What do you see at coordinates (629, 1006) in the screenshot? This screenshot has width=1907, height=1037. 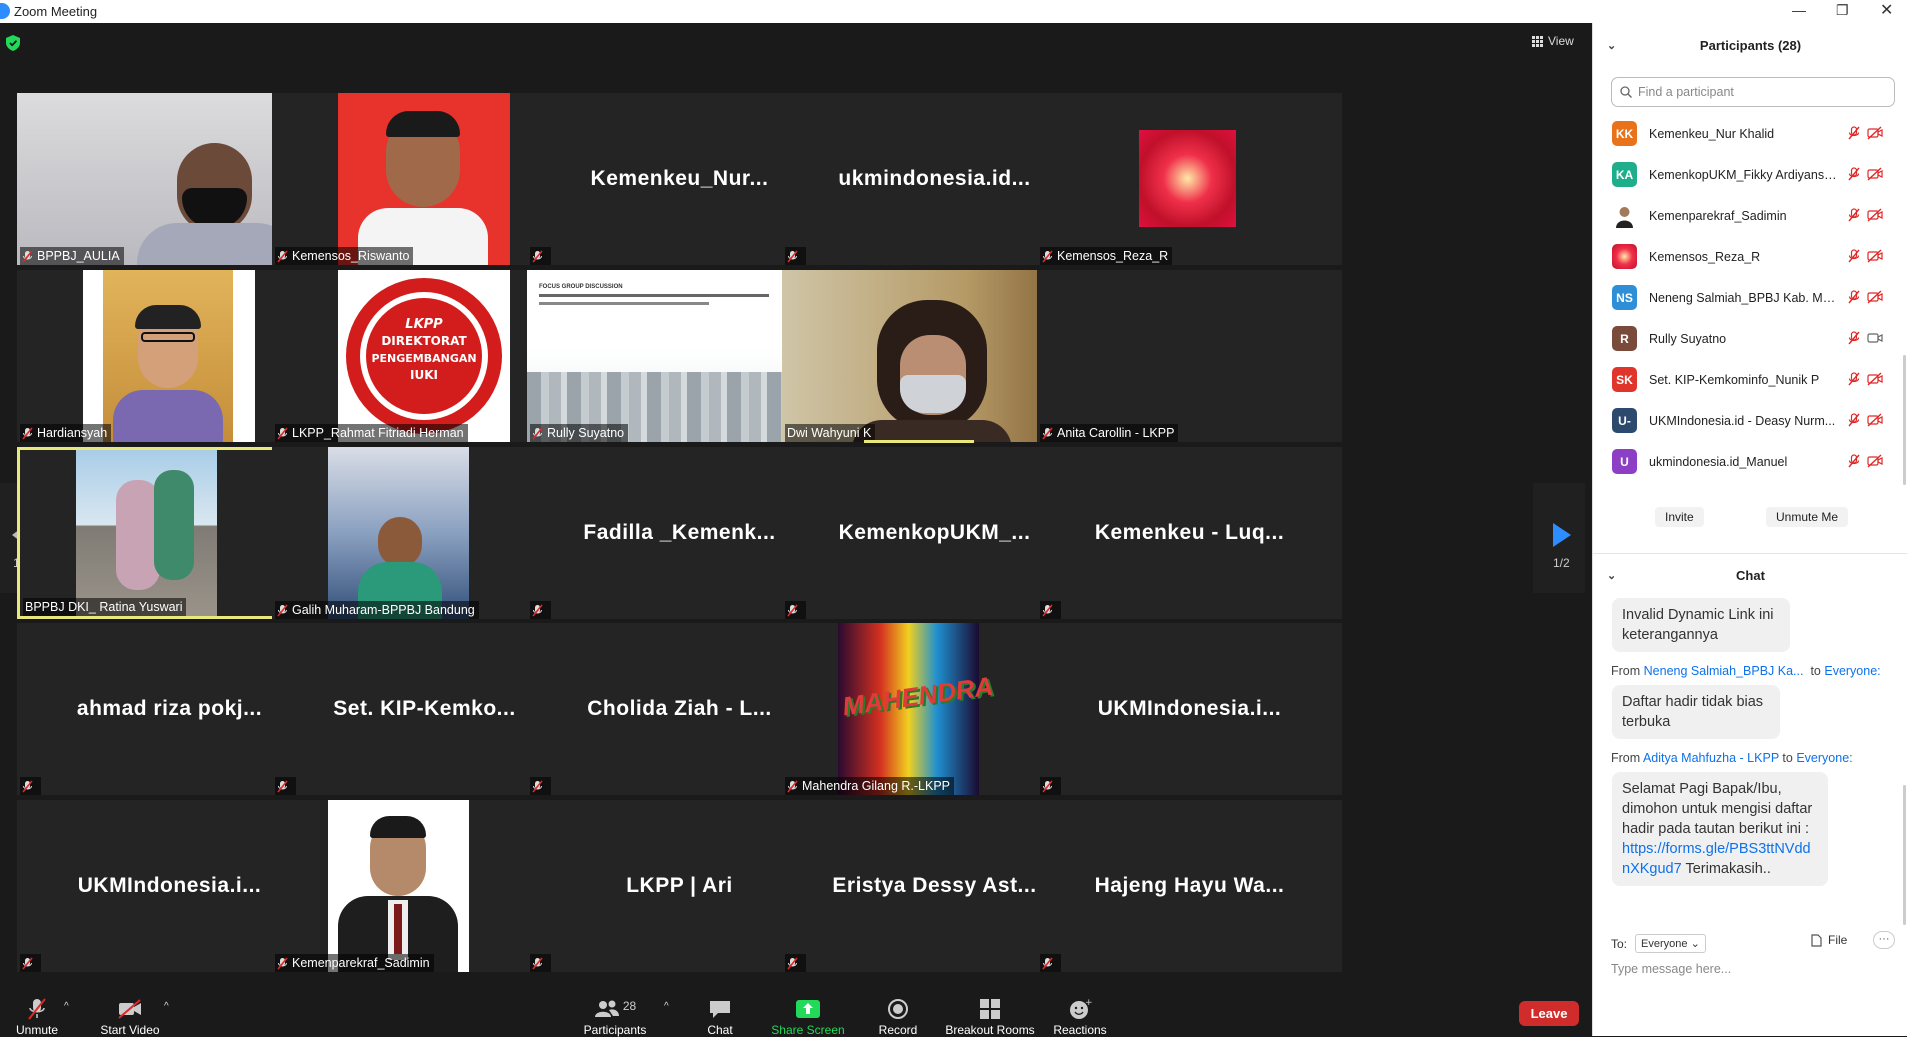 I see `participants-count: 28` at bounding box center [629, 1006].